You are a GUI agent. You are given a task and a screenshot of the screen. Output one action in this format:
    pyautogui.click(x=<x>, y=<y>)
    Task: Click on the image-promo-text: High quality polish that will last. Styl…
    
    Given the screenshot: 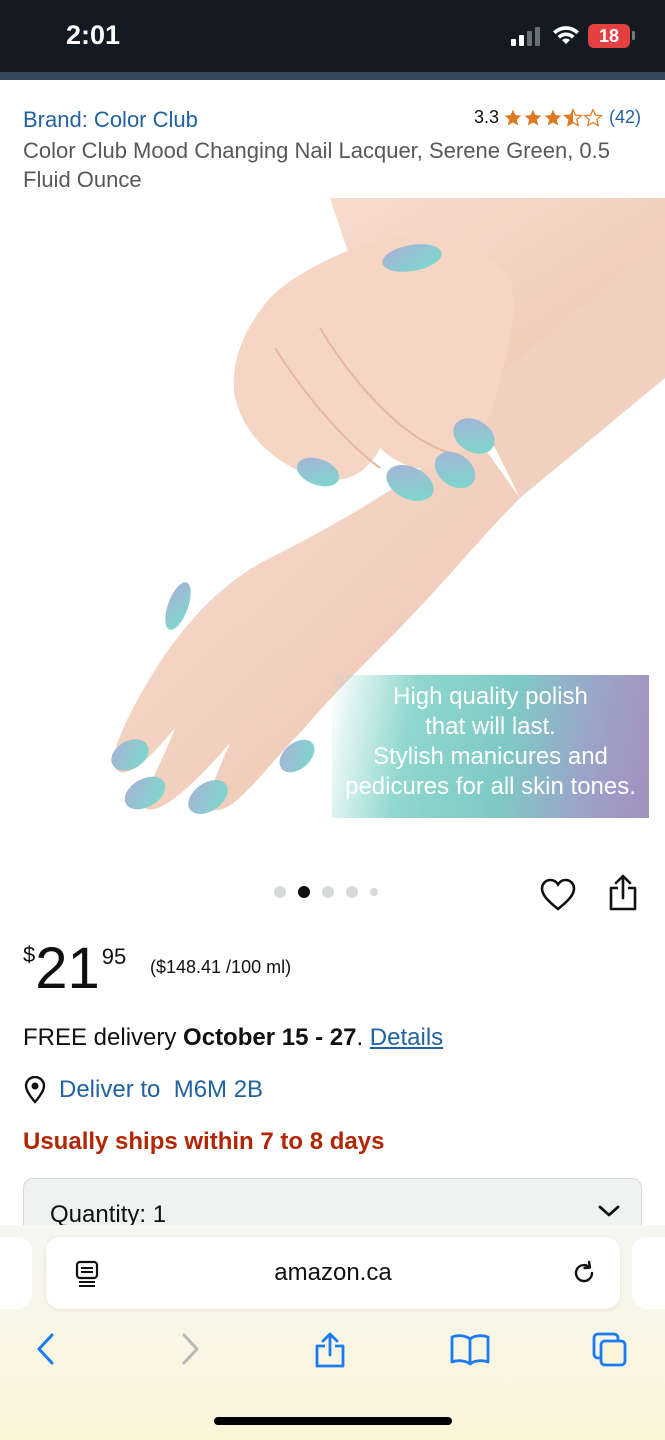 What is the action you would take?
    pyautogui.click(x=490, y=742)
    